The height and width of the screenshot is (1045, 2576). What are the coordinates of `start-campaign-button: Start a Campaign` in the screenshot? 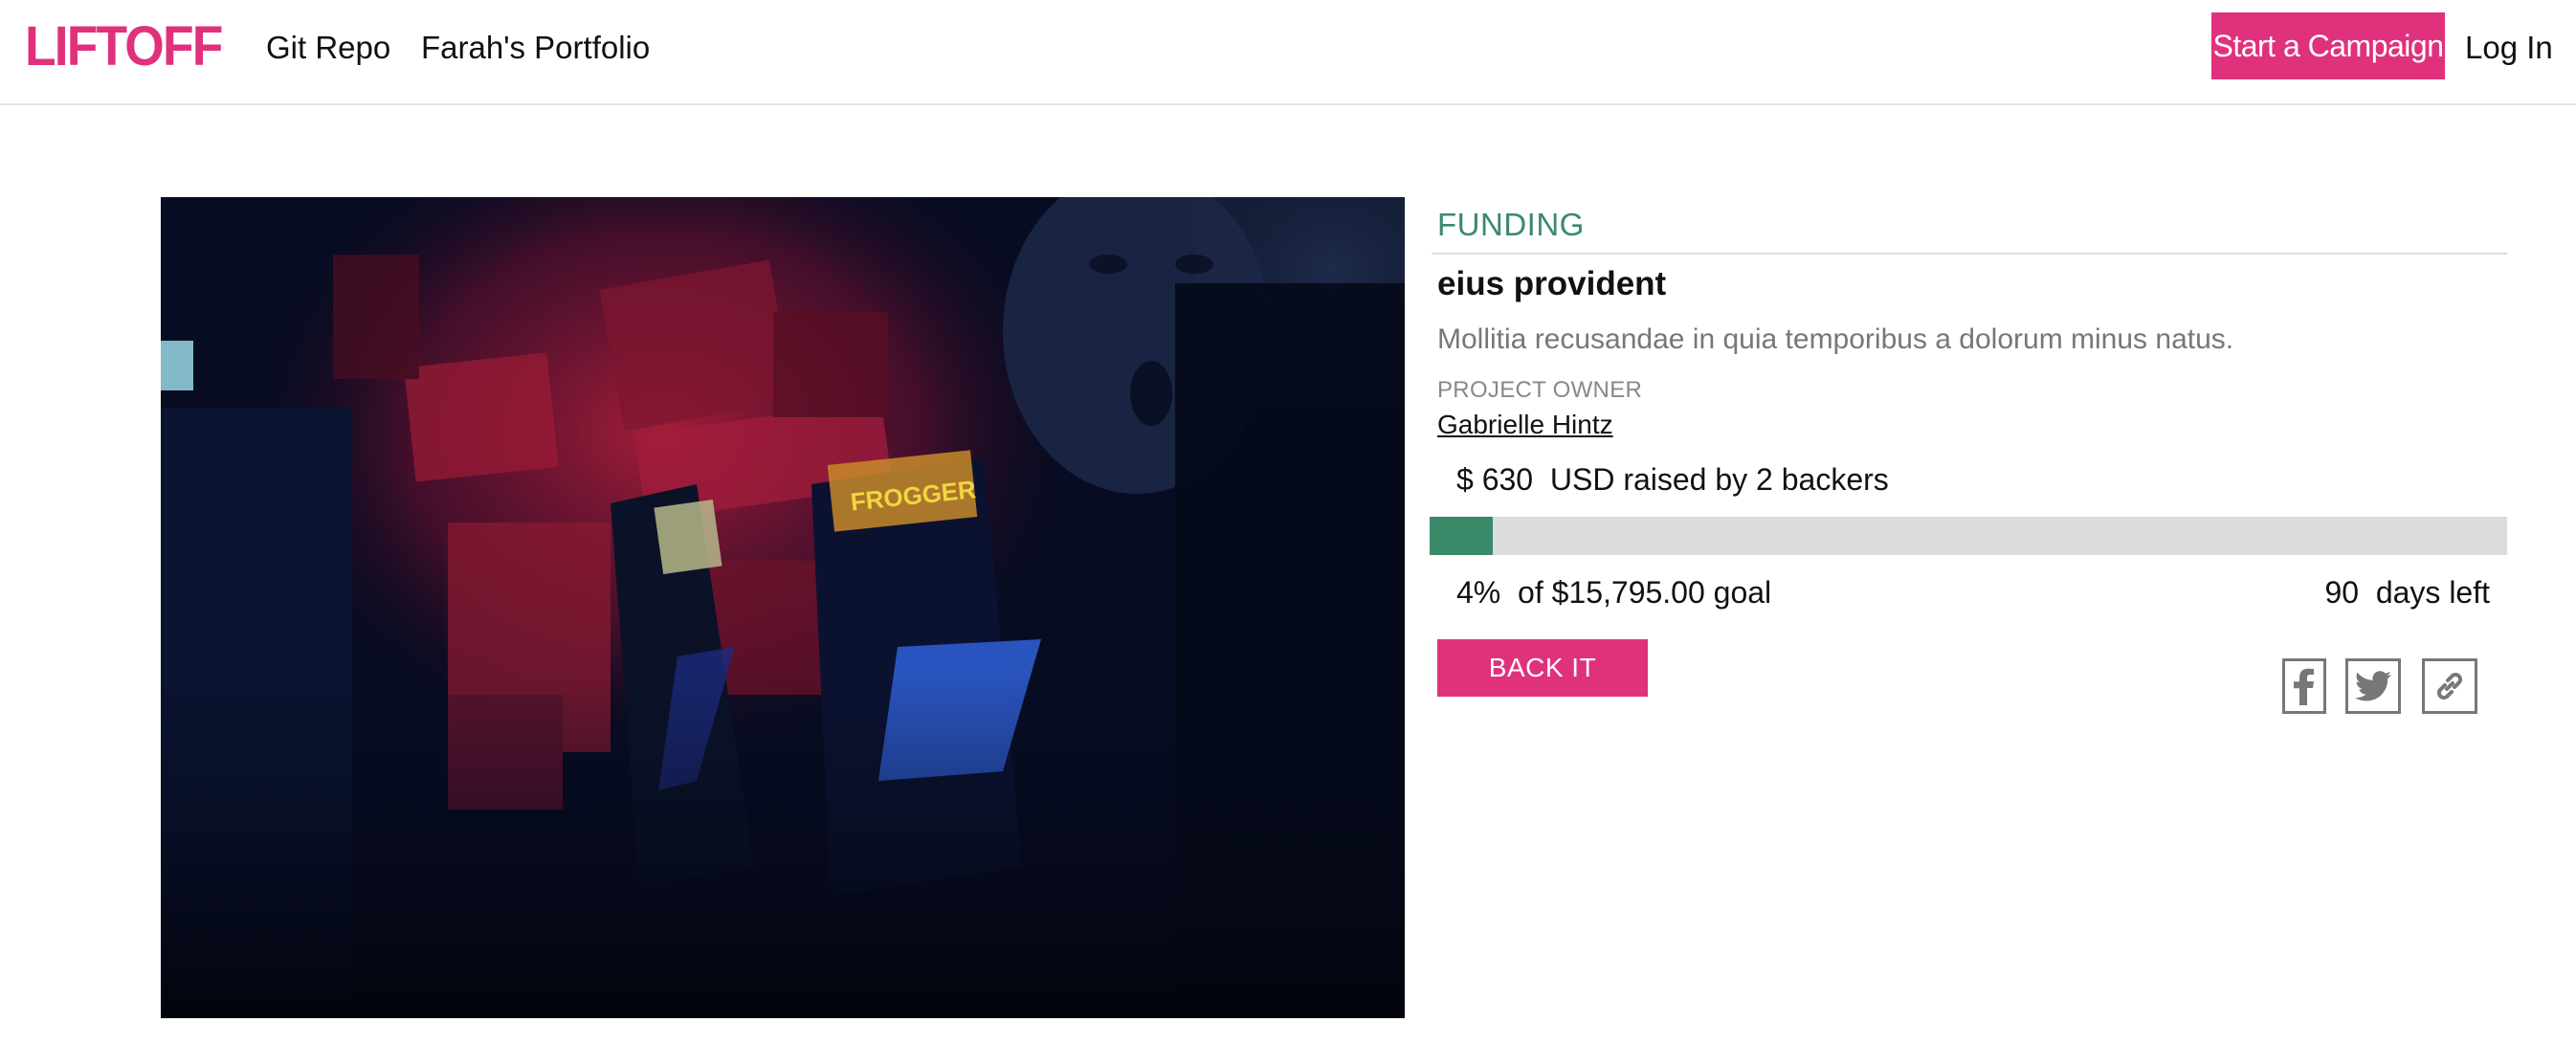 It's located at (2328, 46).